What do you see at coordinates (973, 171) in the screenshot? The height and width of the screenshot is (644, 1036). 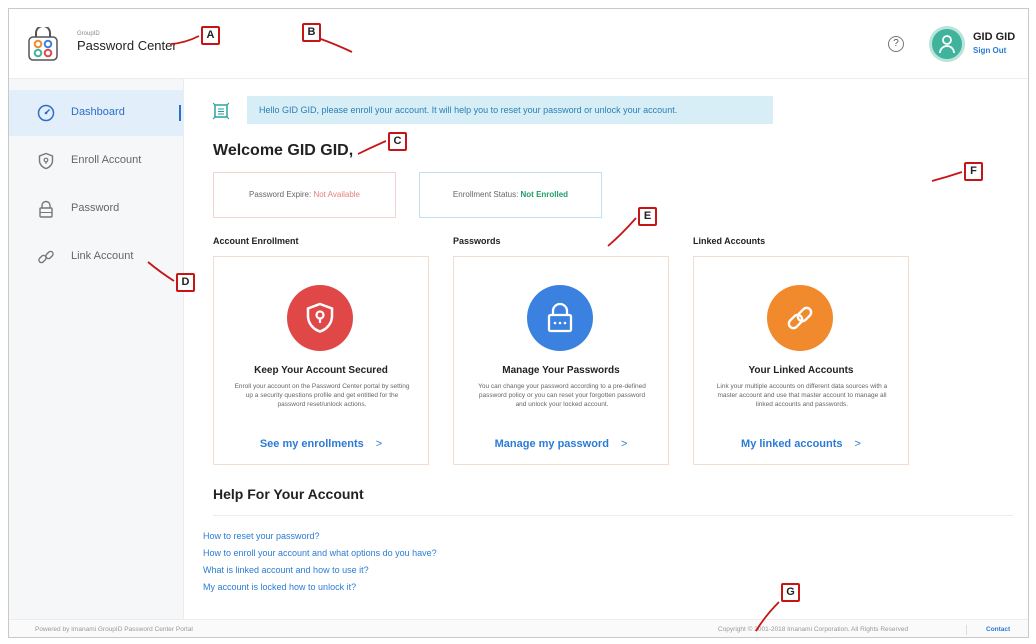 I see `callout-f: F` at bounding box center [973, 171].